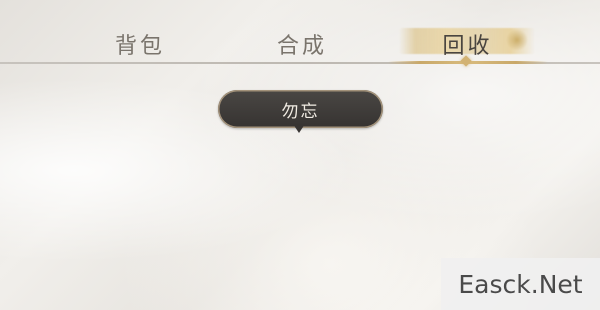 The image size is (600, 310). I want to click on tab-craft-label: 合成, so click(301, 46).